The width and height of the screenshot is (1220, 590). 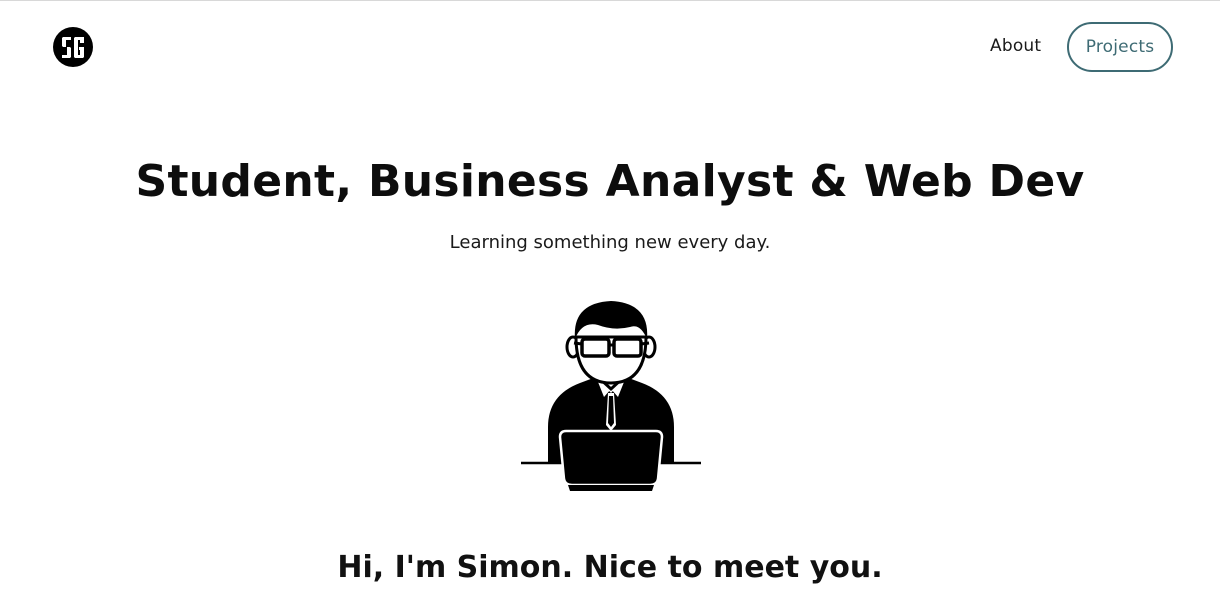 What do you see at coordinates (610, 242) in the screenshot?
I see `hero-subtitle: Learning something new every day.` at bounding box center [610, 242].